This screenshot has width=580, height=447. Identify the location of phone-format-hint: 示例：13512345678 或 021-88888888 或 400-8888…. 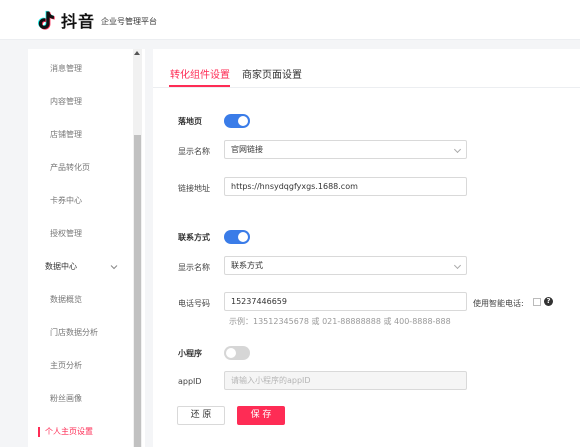
(340, 321).